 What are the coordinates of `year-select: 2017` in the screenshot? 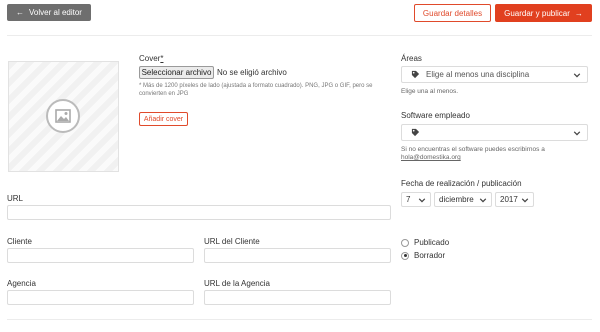 It's located at (514, 199).